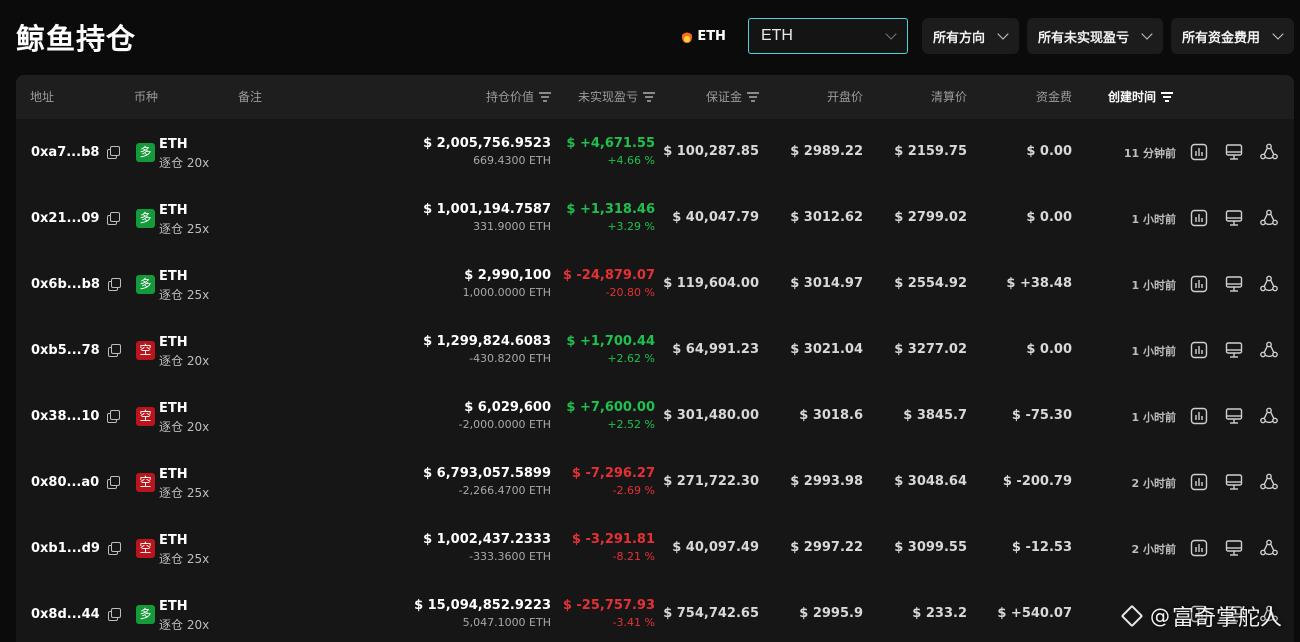 The image size is (1300, 642). I want to click on unrealized-pnl: $ +4,671.55, so click(610, 143).